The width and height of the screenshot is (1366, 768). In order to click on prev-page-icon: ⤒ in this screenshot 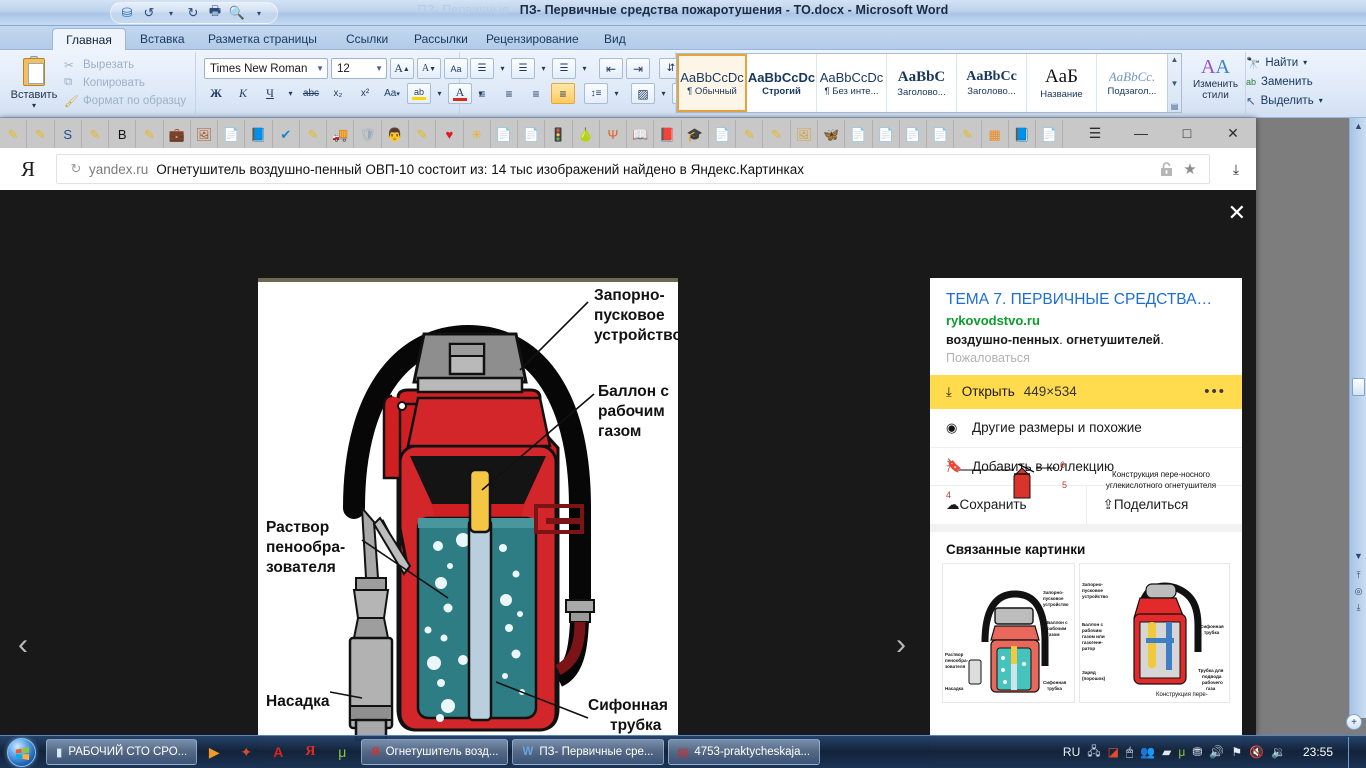, I will do `click(1358, 575)`.